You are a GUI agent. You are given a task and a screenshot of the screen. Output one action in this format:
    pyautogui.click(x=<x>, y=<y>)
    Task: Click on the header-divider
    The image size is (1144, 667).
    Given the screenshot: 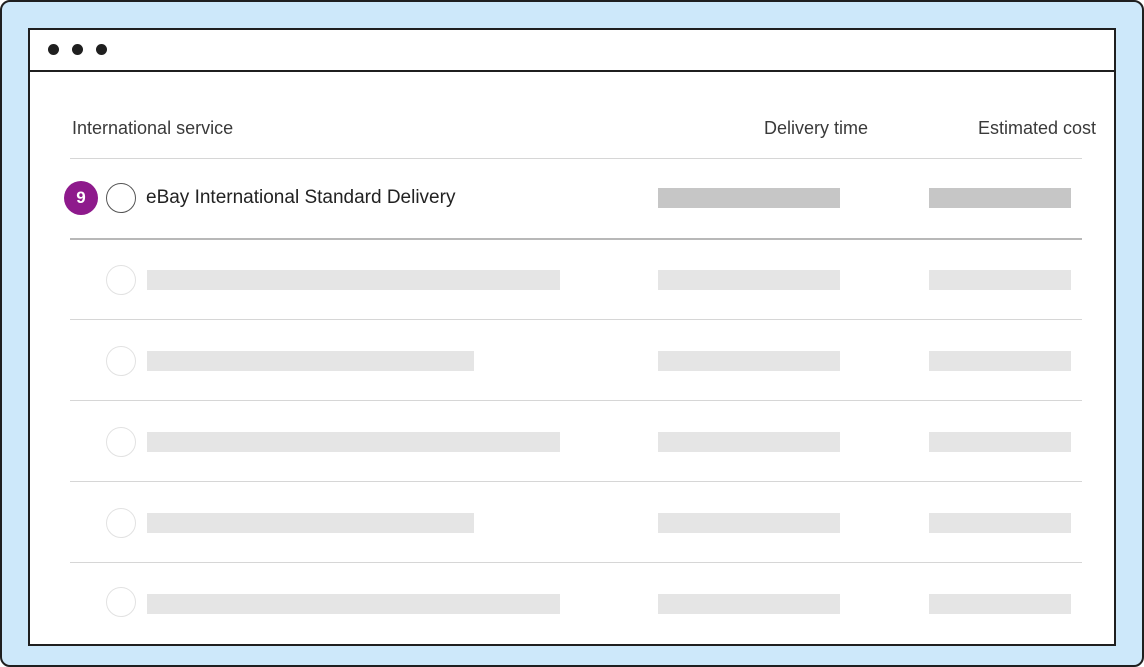 What is the action you would take?
    pyautogui.click(x=576, y=158)
    